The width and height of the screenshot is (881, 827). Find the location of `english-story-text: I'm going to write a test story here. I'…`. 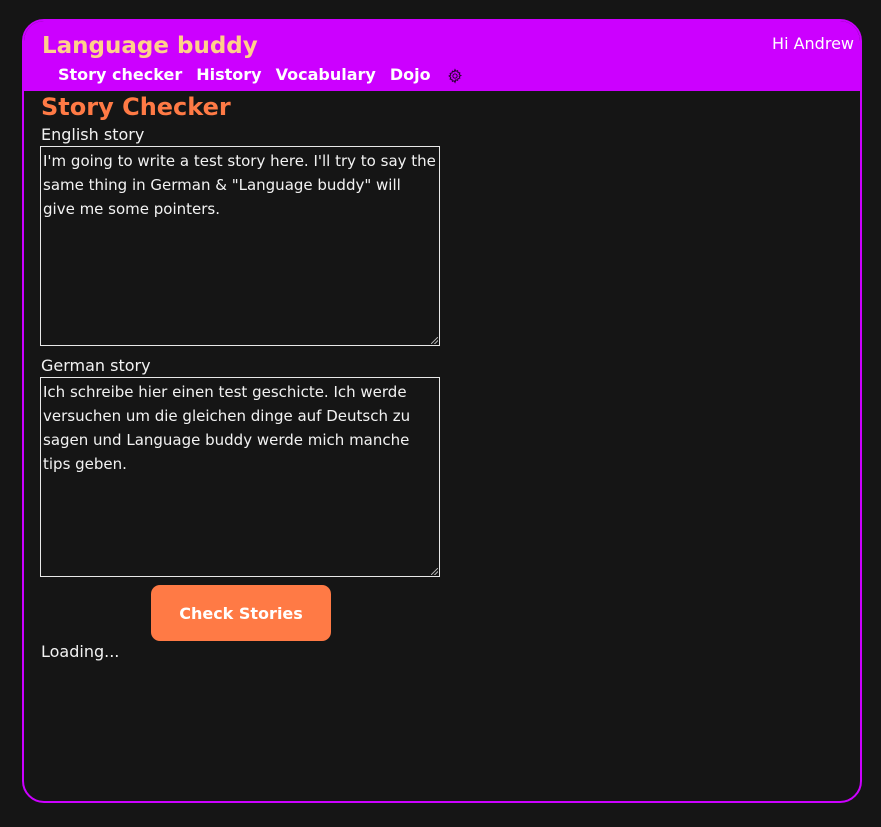

english-story-text: I'm going to write a test story here. I'… is located at coordinates (239, 185).